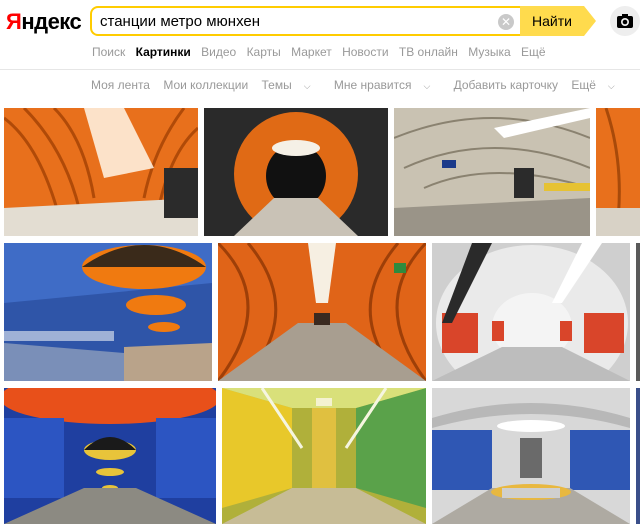  I want to click on search-button: Найти, so click(552, 21).